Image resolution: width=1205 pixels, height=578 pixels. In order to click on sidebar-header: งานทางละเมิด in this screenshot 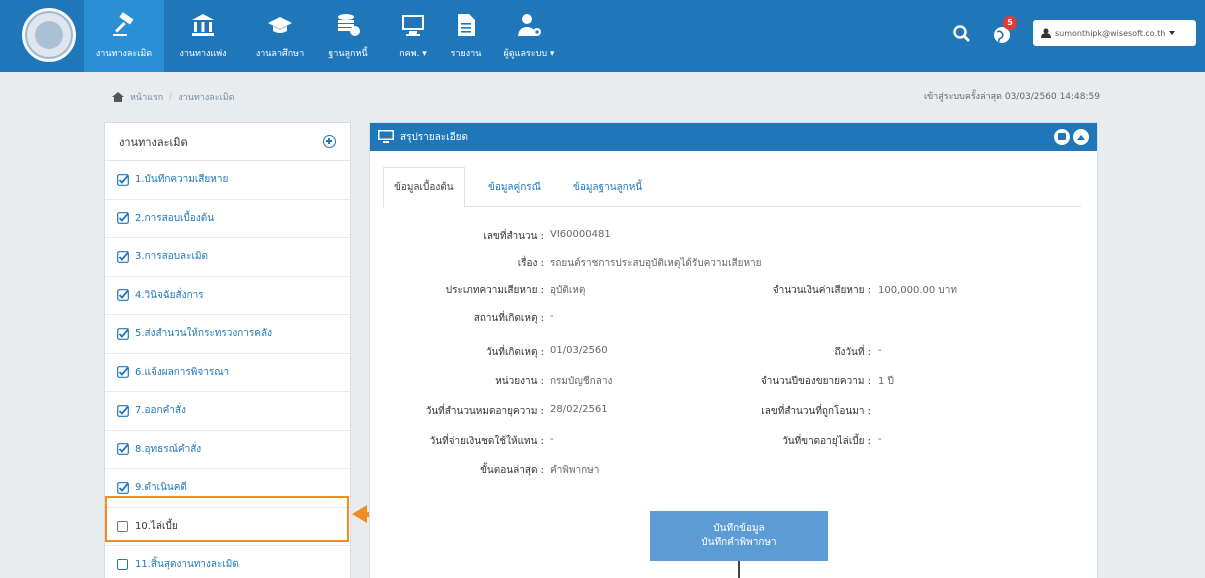, I will do `click(227, 142)`.